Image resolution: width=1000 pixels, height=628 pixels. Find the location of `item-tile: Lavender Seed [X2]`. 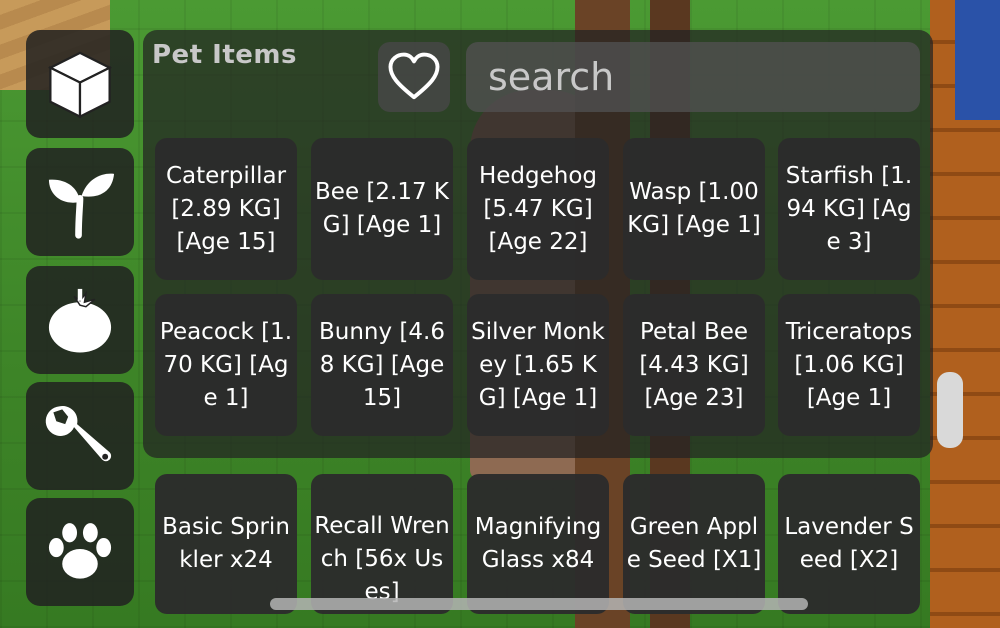

item-tile: Lavender Seed [X2] is located at coordinates (849, 544).